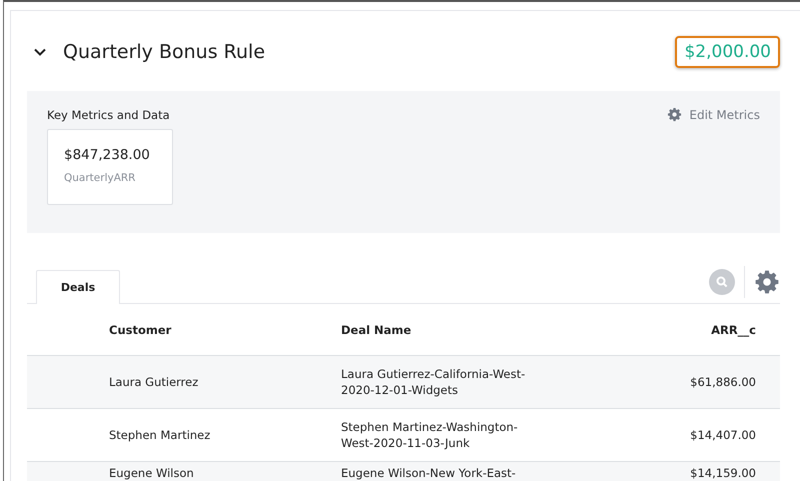  Describe the element at coordinates (107, 155) in the screenshot. I see `metric-value: $847,238.00` at that location.